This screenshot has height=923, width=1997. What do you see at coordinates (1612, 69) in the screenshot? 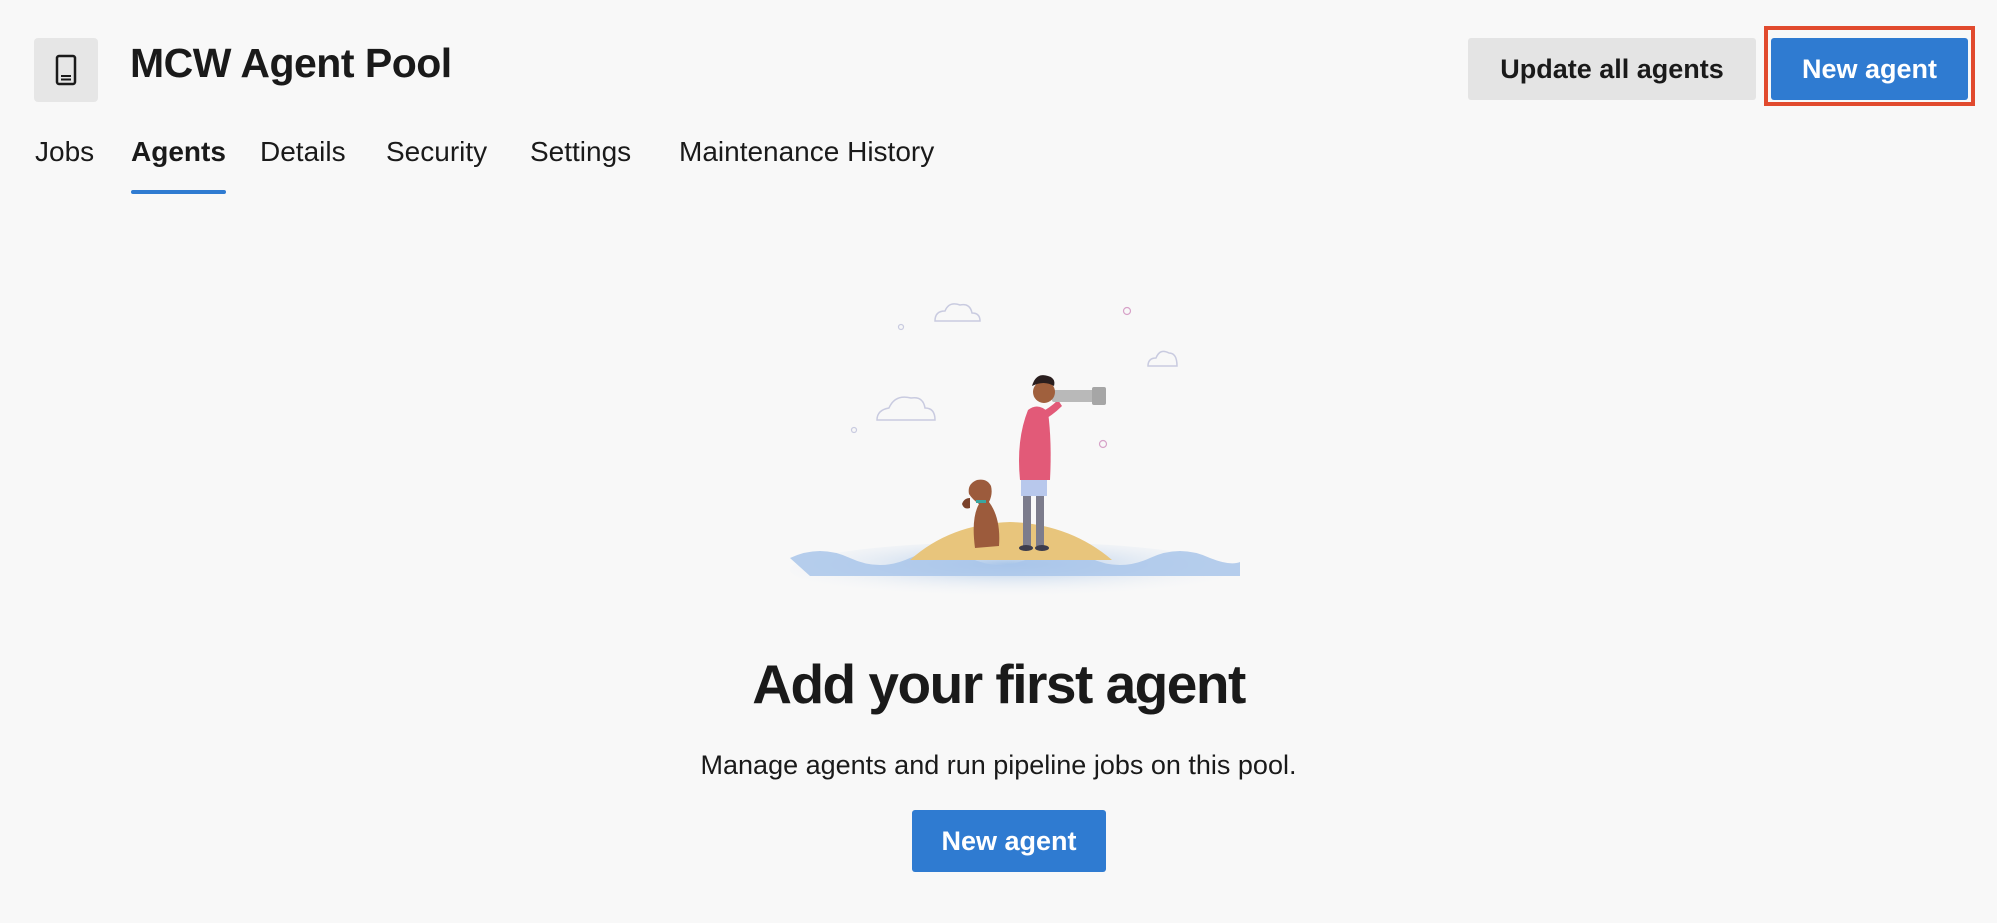
I see `update-all-agents-button: Update all agents` at bounding box center [1612, 69].